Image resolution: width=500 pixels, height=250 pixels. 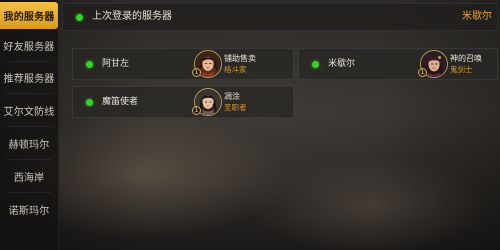 What do you see at coordinates (29, 176) in the screenshot?
I see `tab-west-coast: 西海岸` at bounding box center [29, 176].